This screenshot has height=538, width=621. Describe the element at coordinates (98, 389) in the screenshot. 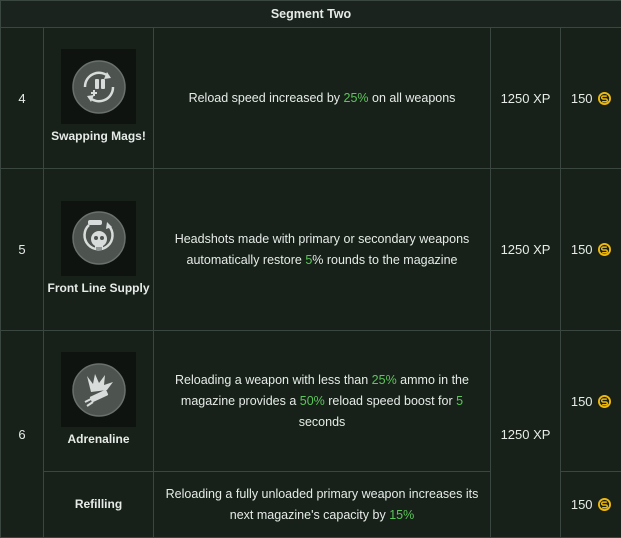

I see `adrenaline-icon` at that location.